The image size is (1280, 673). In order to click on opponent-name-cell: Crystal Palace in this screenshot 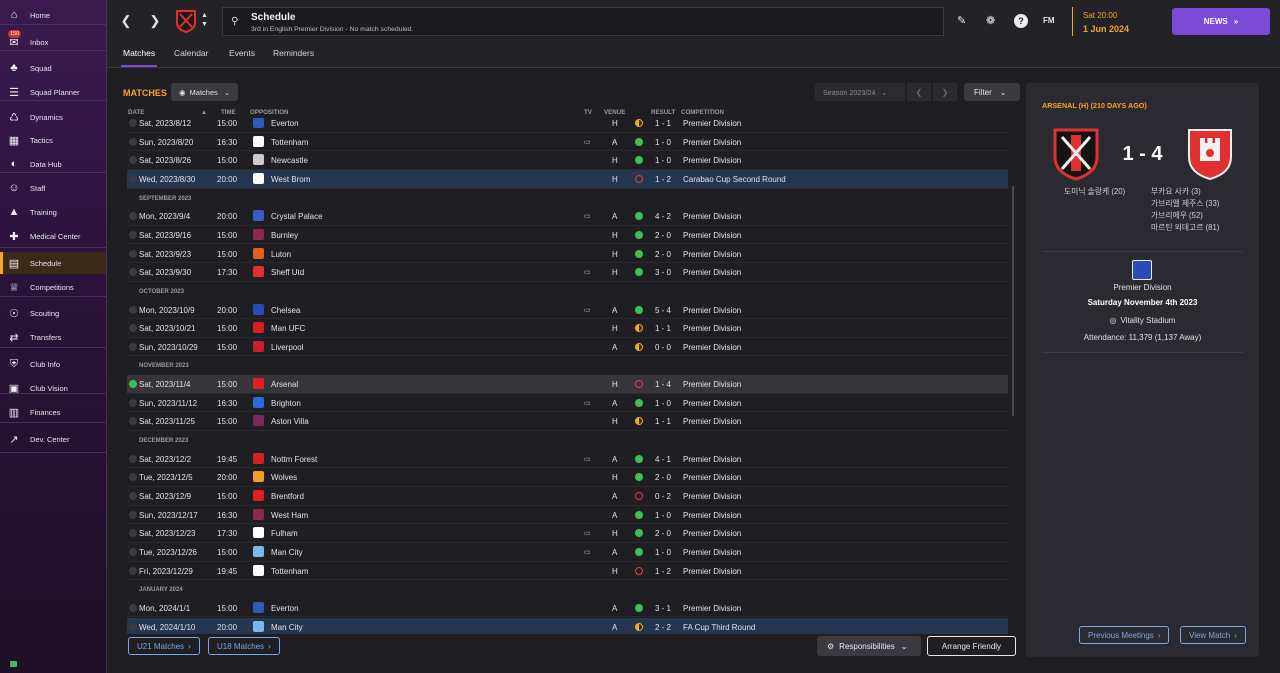, I will do `click(297, 216)`.